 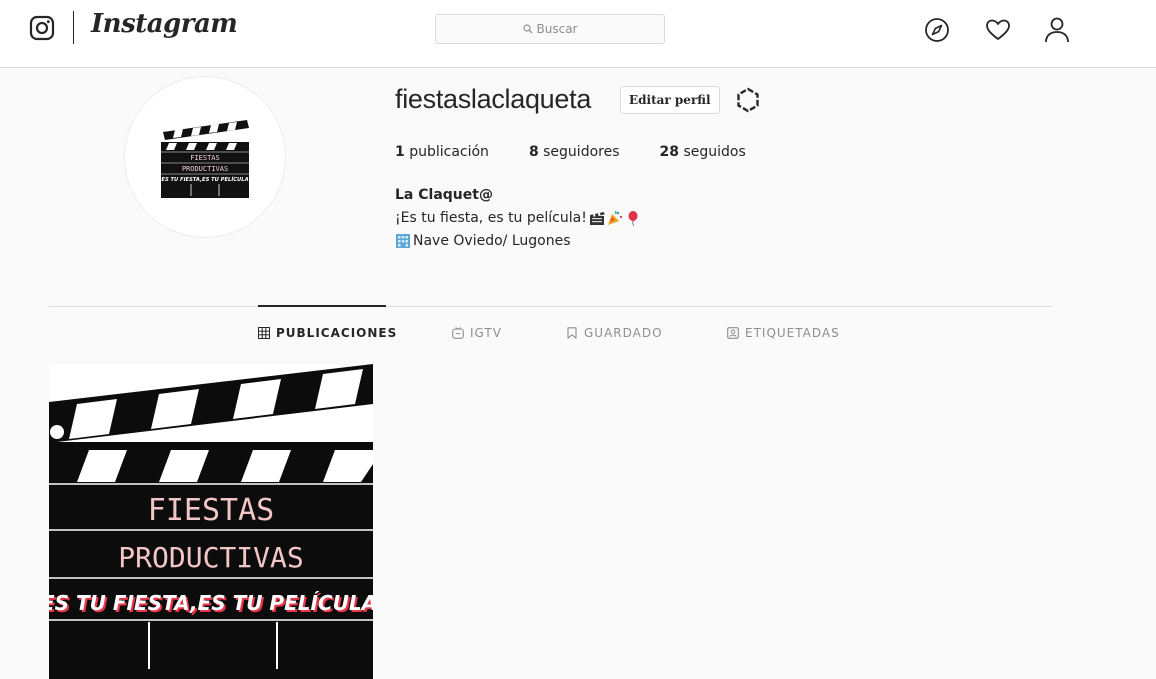 I want to click on profile-full-name: La Claquet@, so click(x=444, y=195).